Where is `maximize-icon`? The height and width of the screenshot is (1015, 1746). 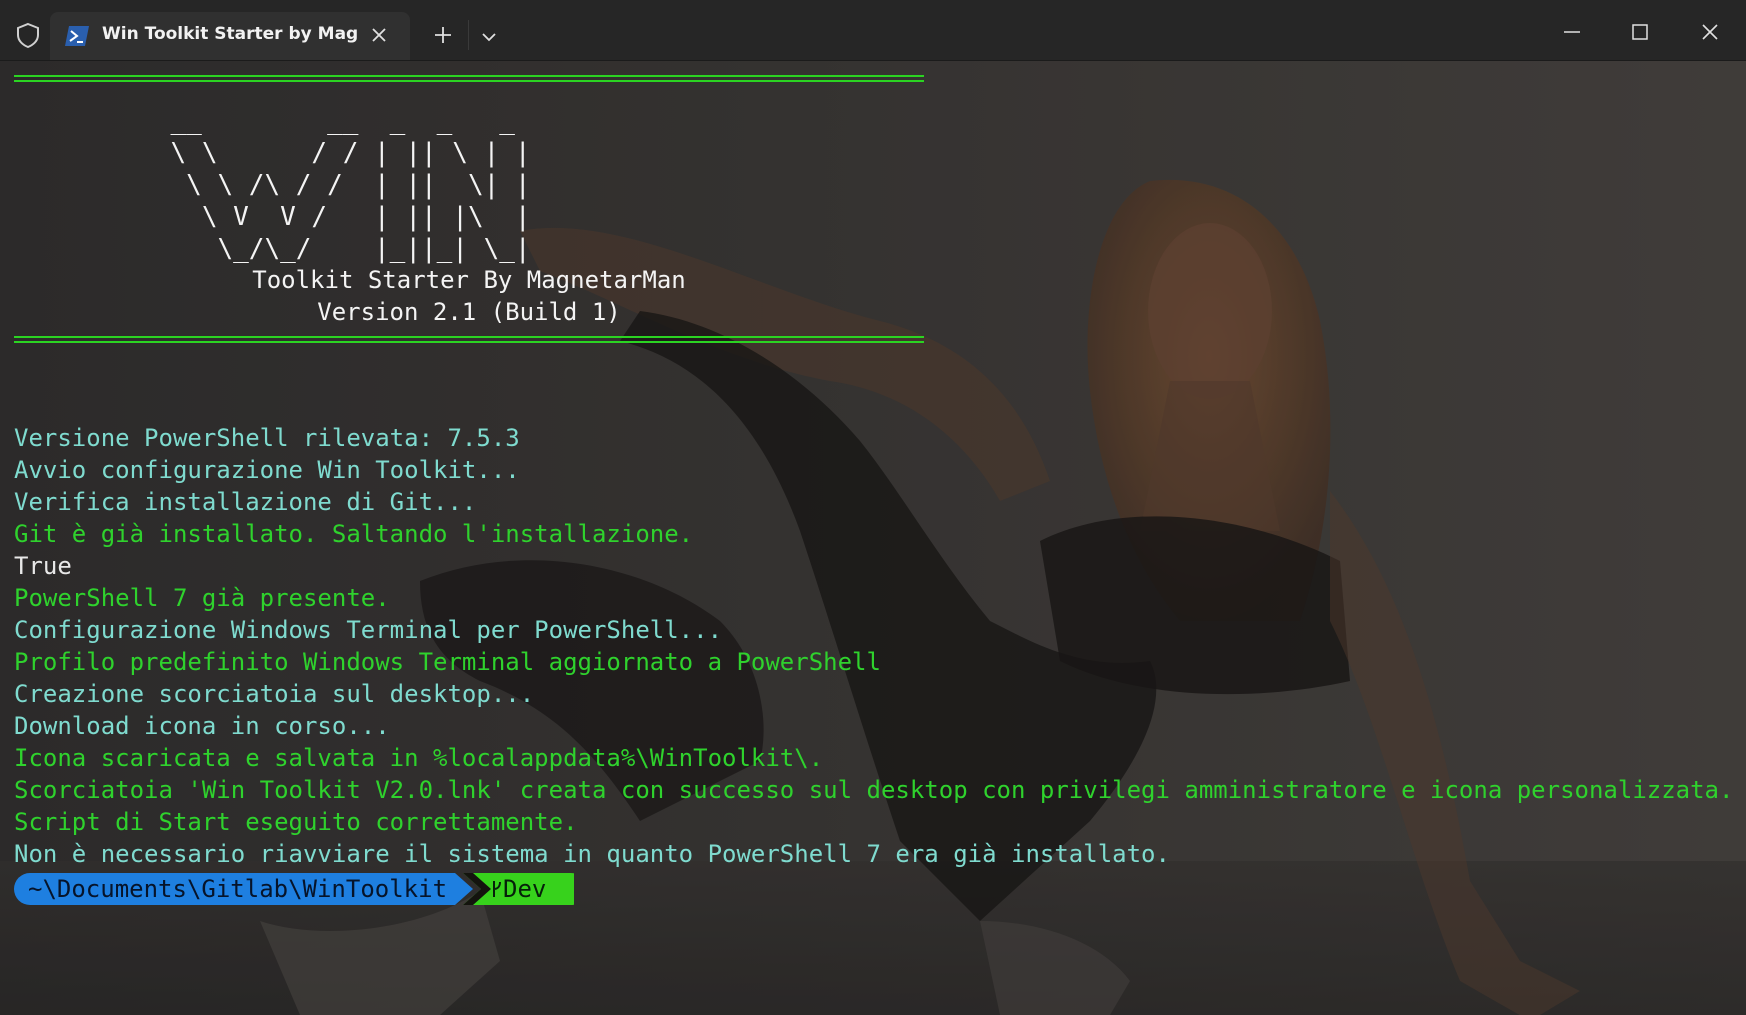 maximize-icon is located at coordinates (1640, 32).